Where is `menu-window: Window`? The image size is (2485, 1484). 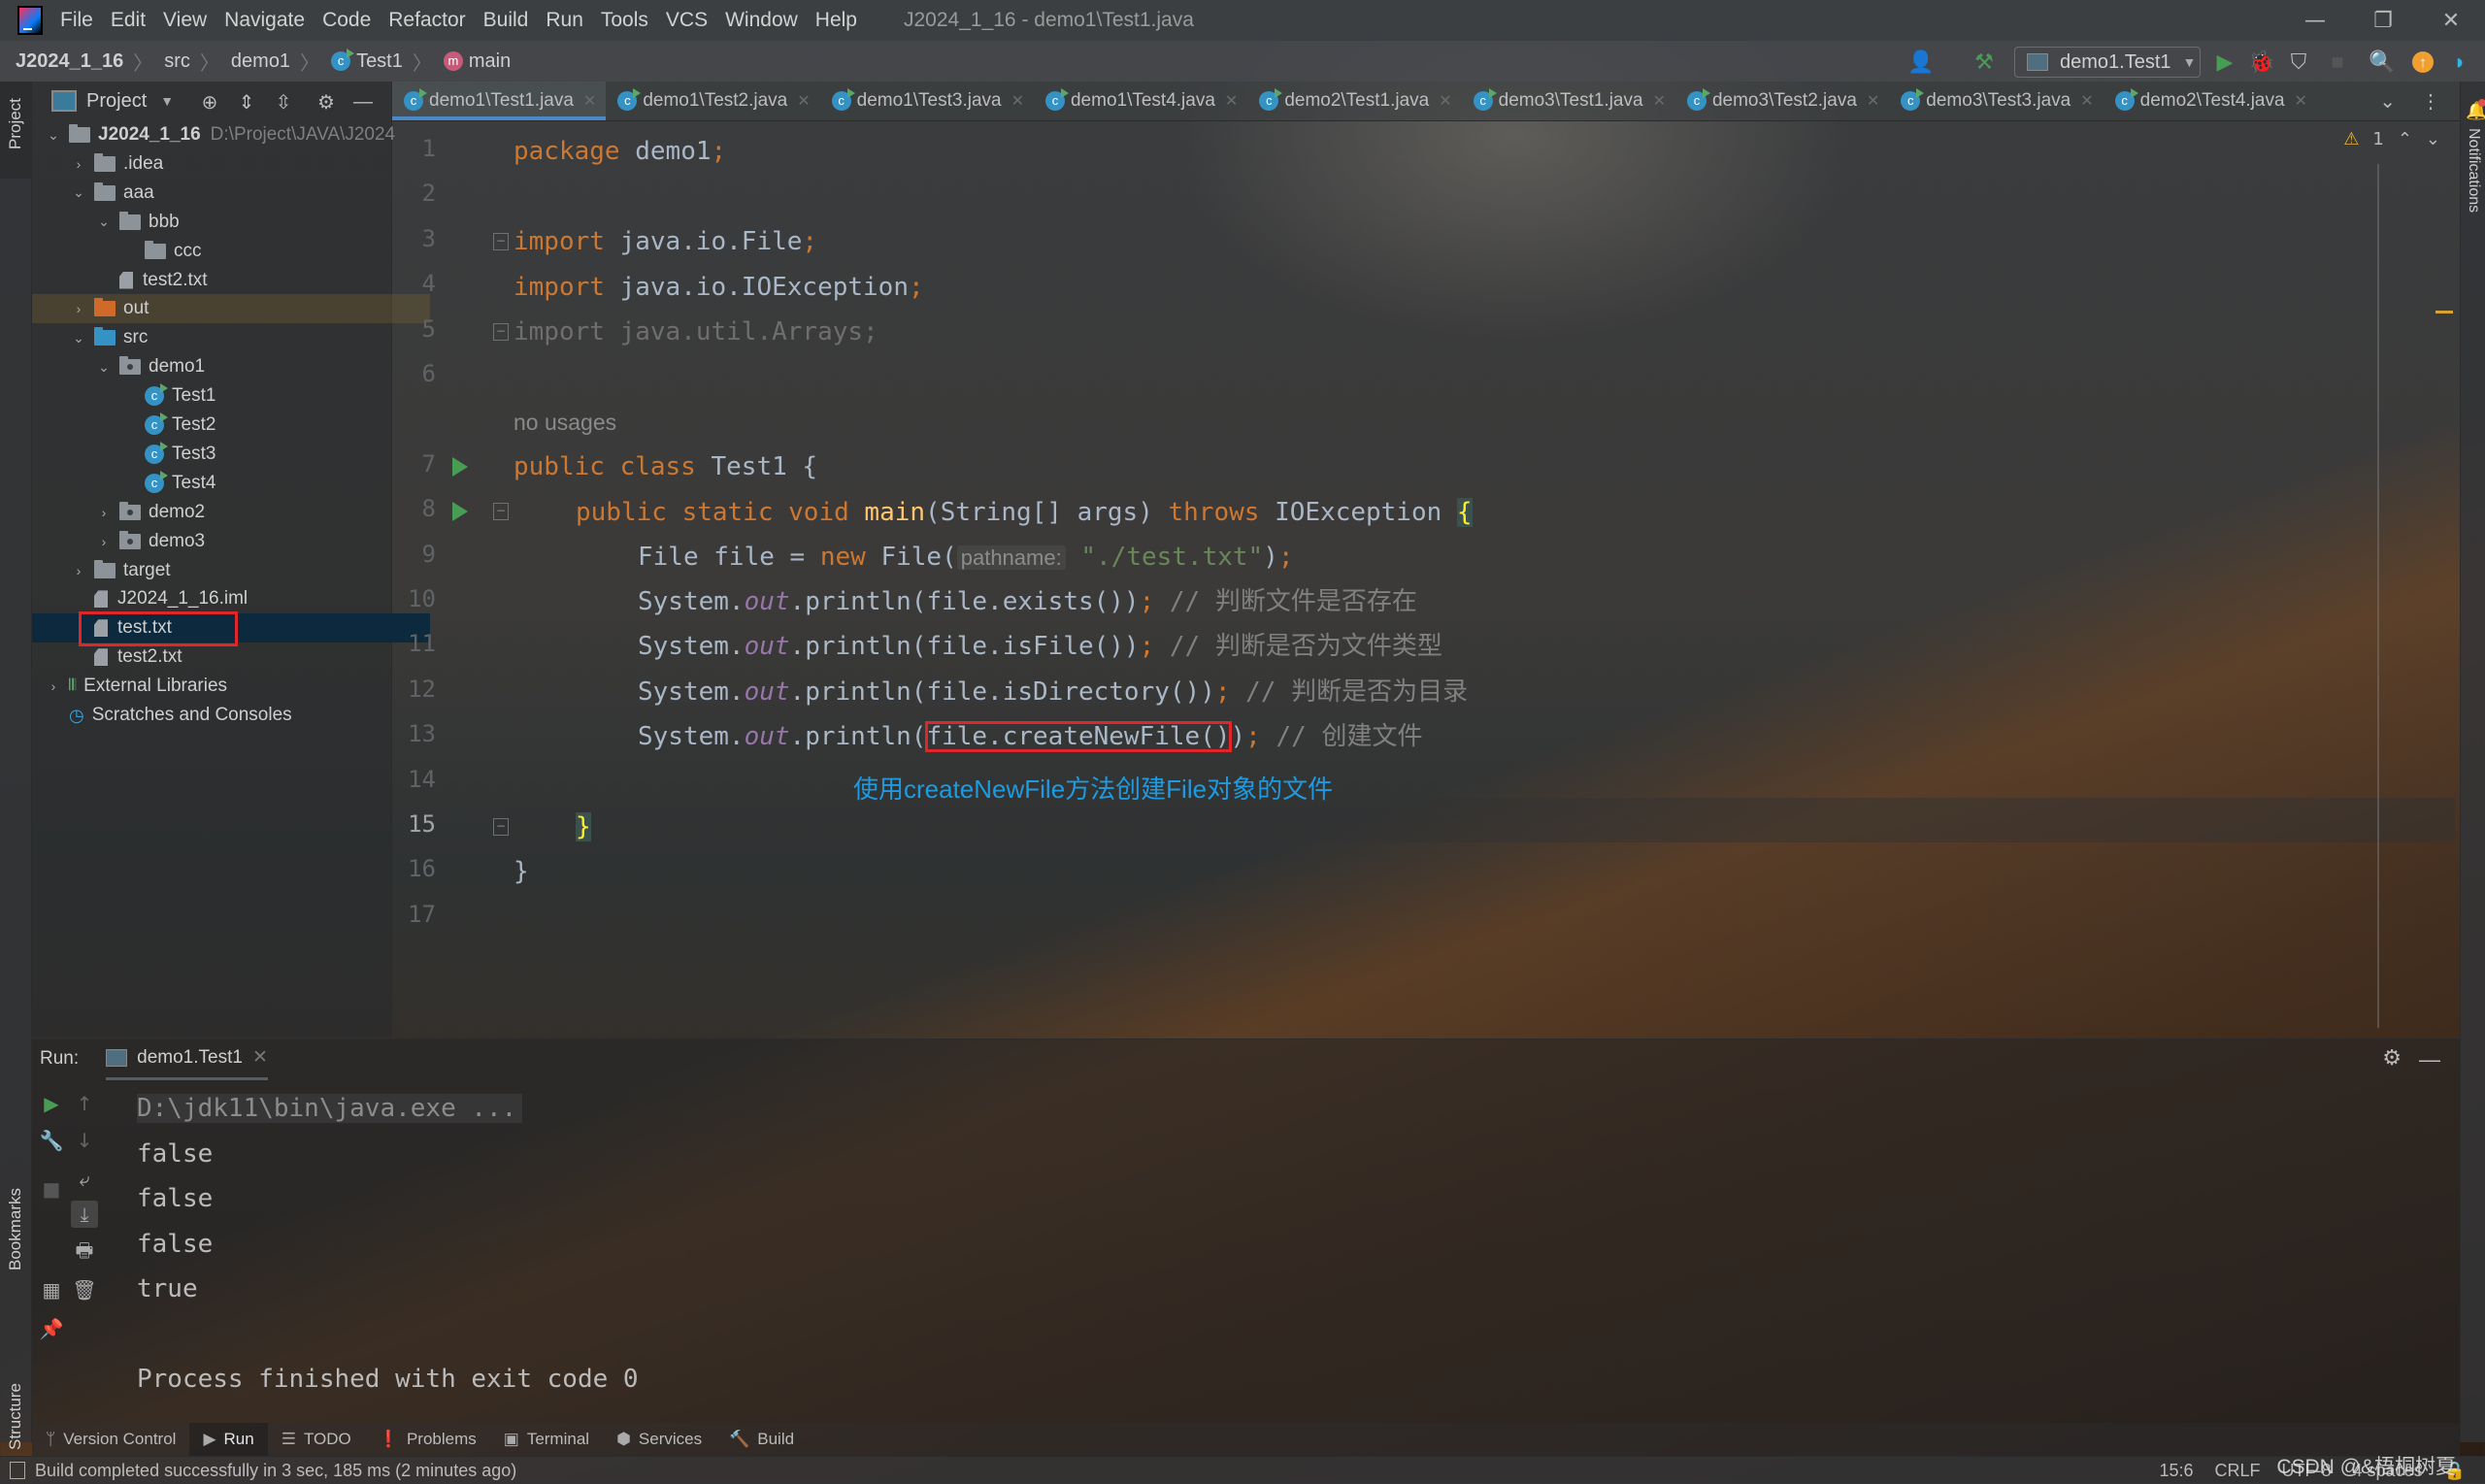 menu-window: Window is located at coordinates (762, 20).